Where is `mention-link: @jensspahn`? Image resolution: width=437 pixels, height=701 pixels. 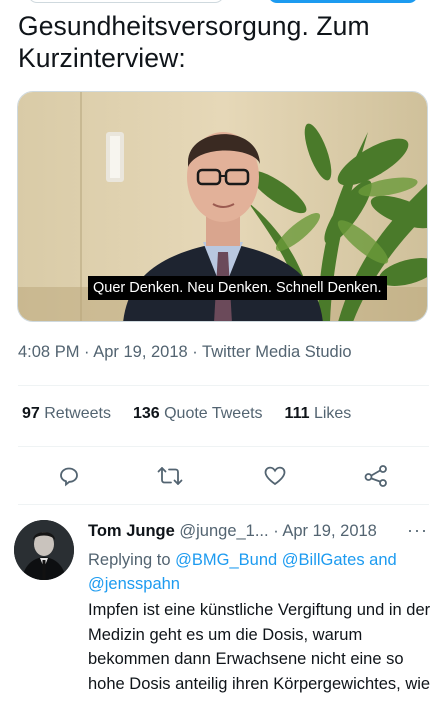 mention-link: @jensspahn is located at coordinates (134, 584).